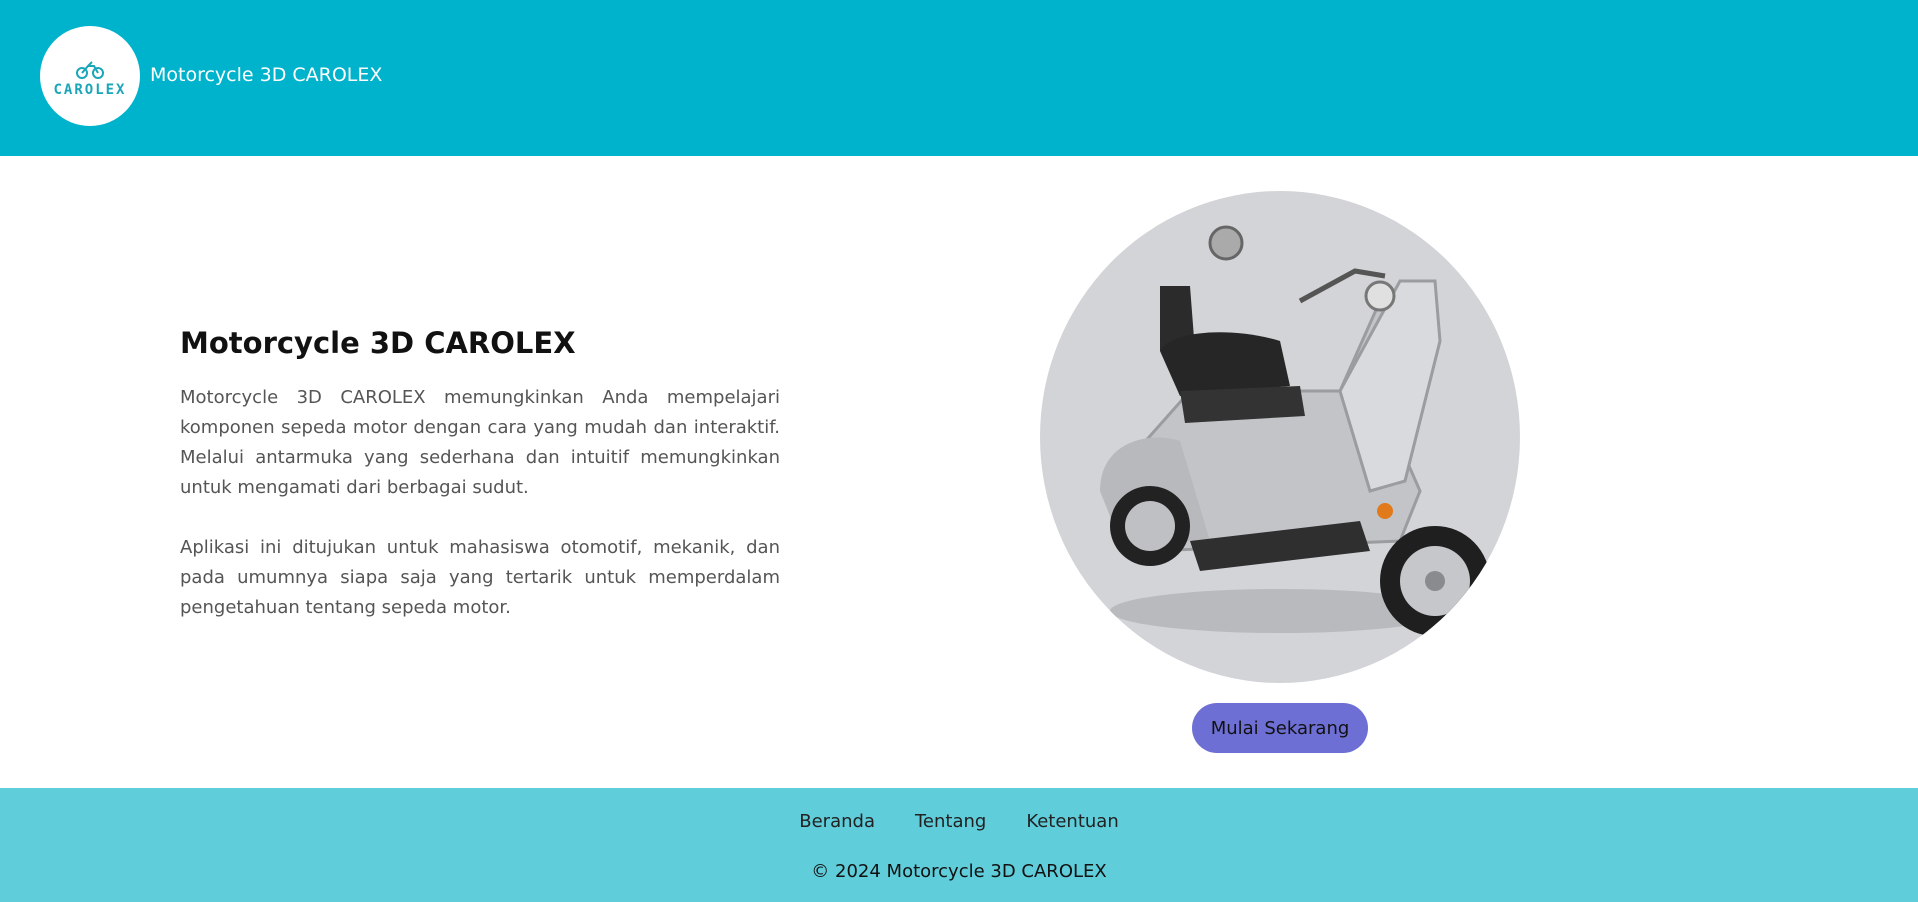  What do you see at coordinates (266, 75) in the screenshot?
I see `brand-title: Motorcycle 3D CAROLEX` at bounding box center [266, 75].